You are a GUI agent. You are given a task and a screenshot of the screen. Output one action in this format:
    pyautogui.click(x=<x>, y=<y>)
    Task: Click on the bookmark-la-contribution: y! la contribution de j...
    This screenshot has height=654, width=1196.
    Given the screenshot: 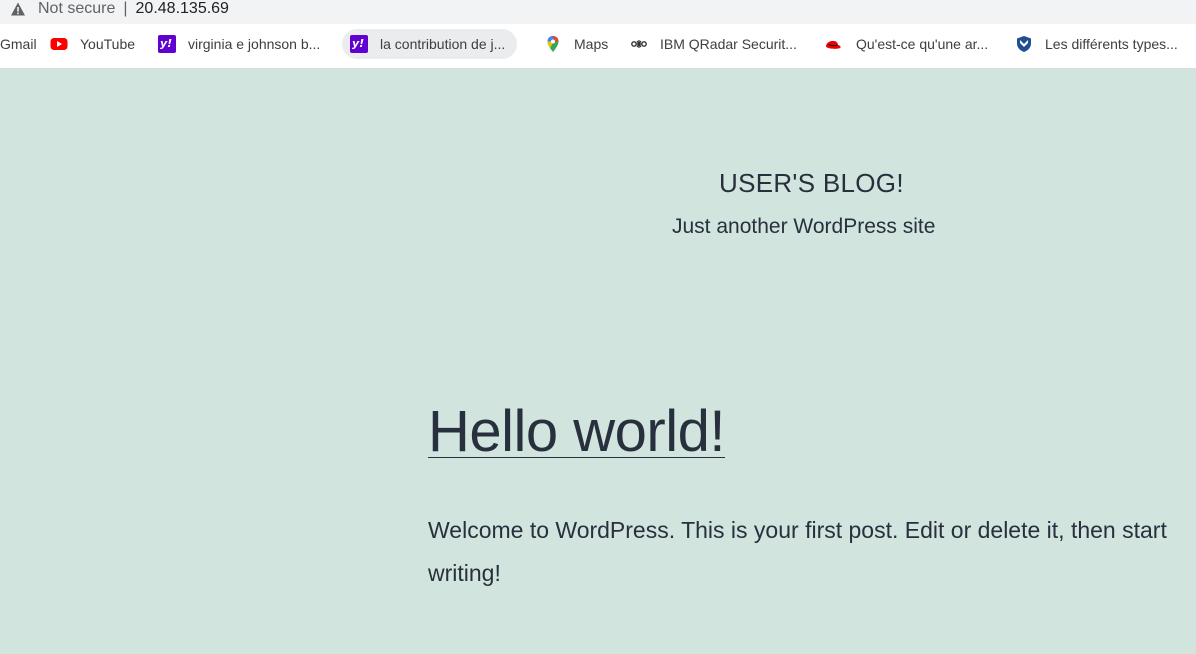 What is the action you would take?
    pyautogui.click(x=430, y=44)
    